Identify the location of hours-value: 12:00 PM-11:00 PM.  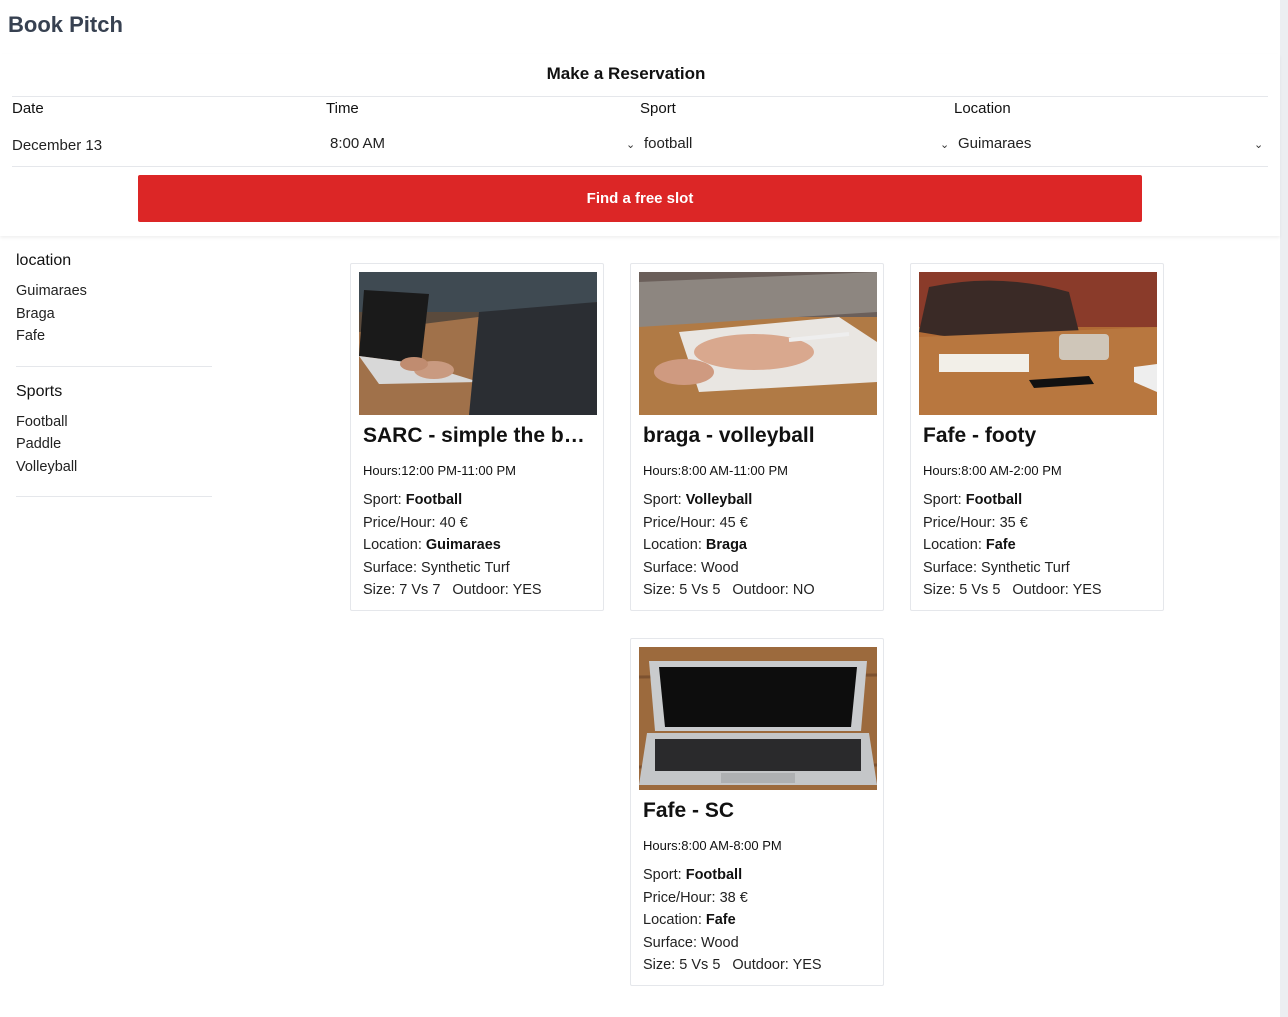
(458, 470).